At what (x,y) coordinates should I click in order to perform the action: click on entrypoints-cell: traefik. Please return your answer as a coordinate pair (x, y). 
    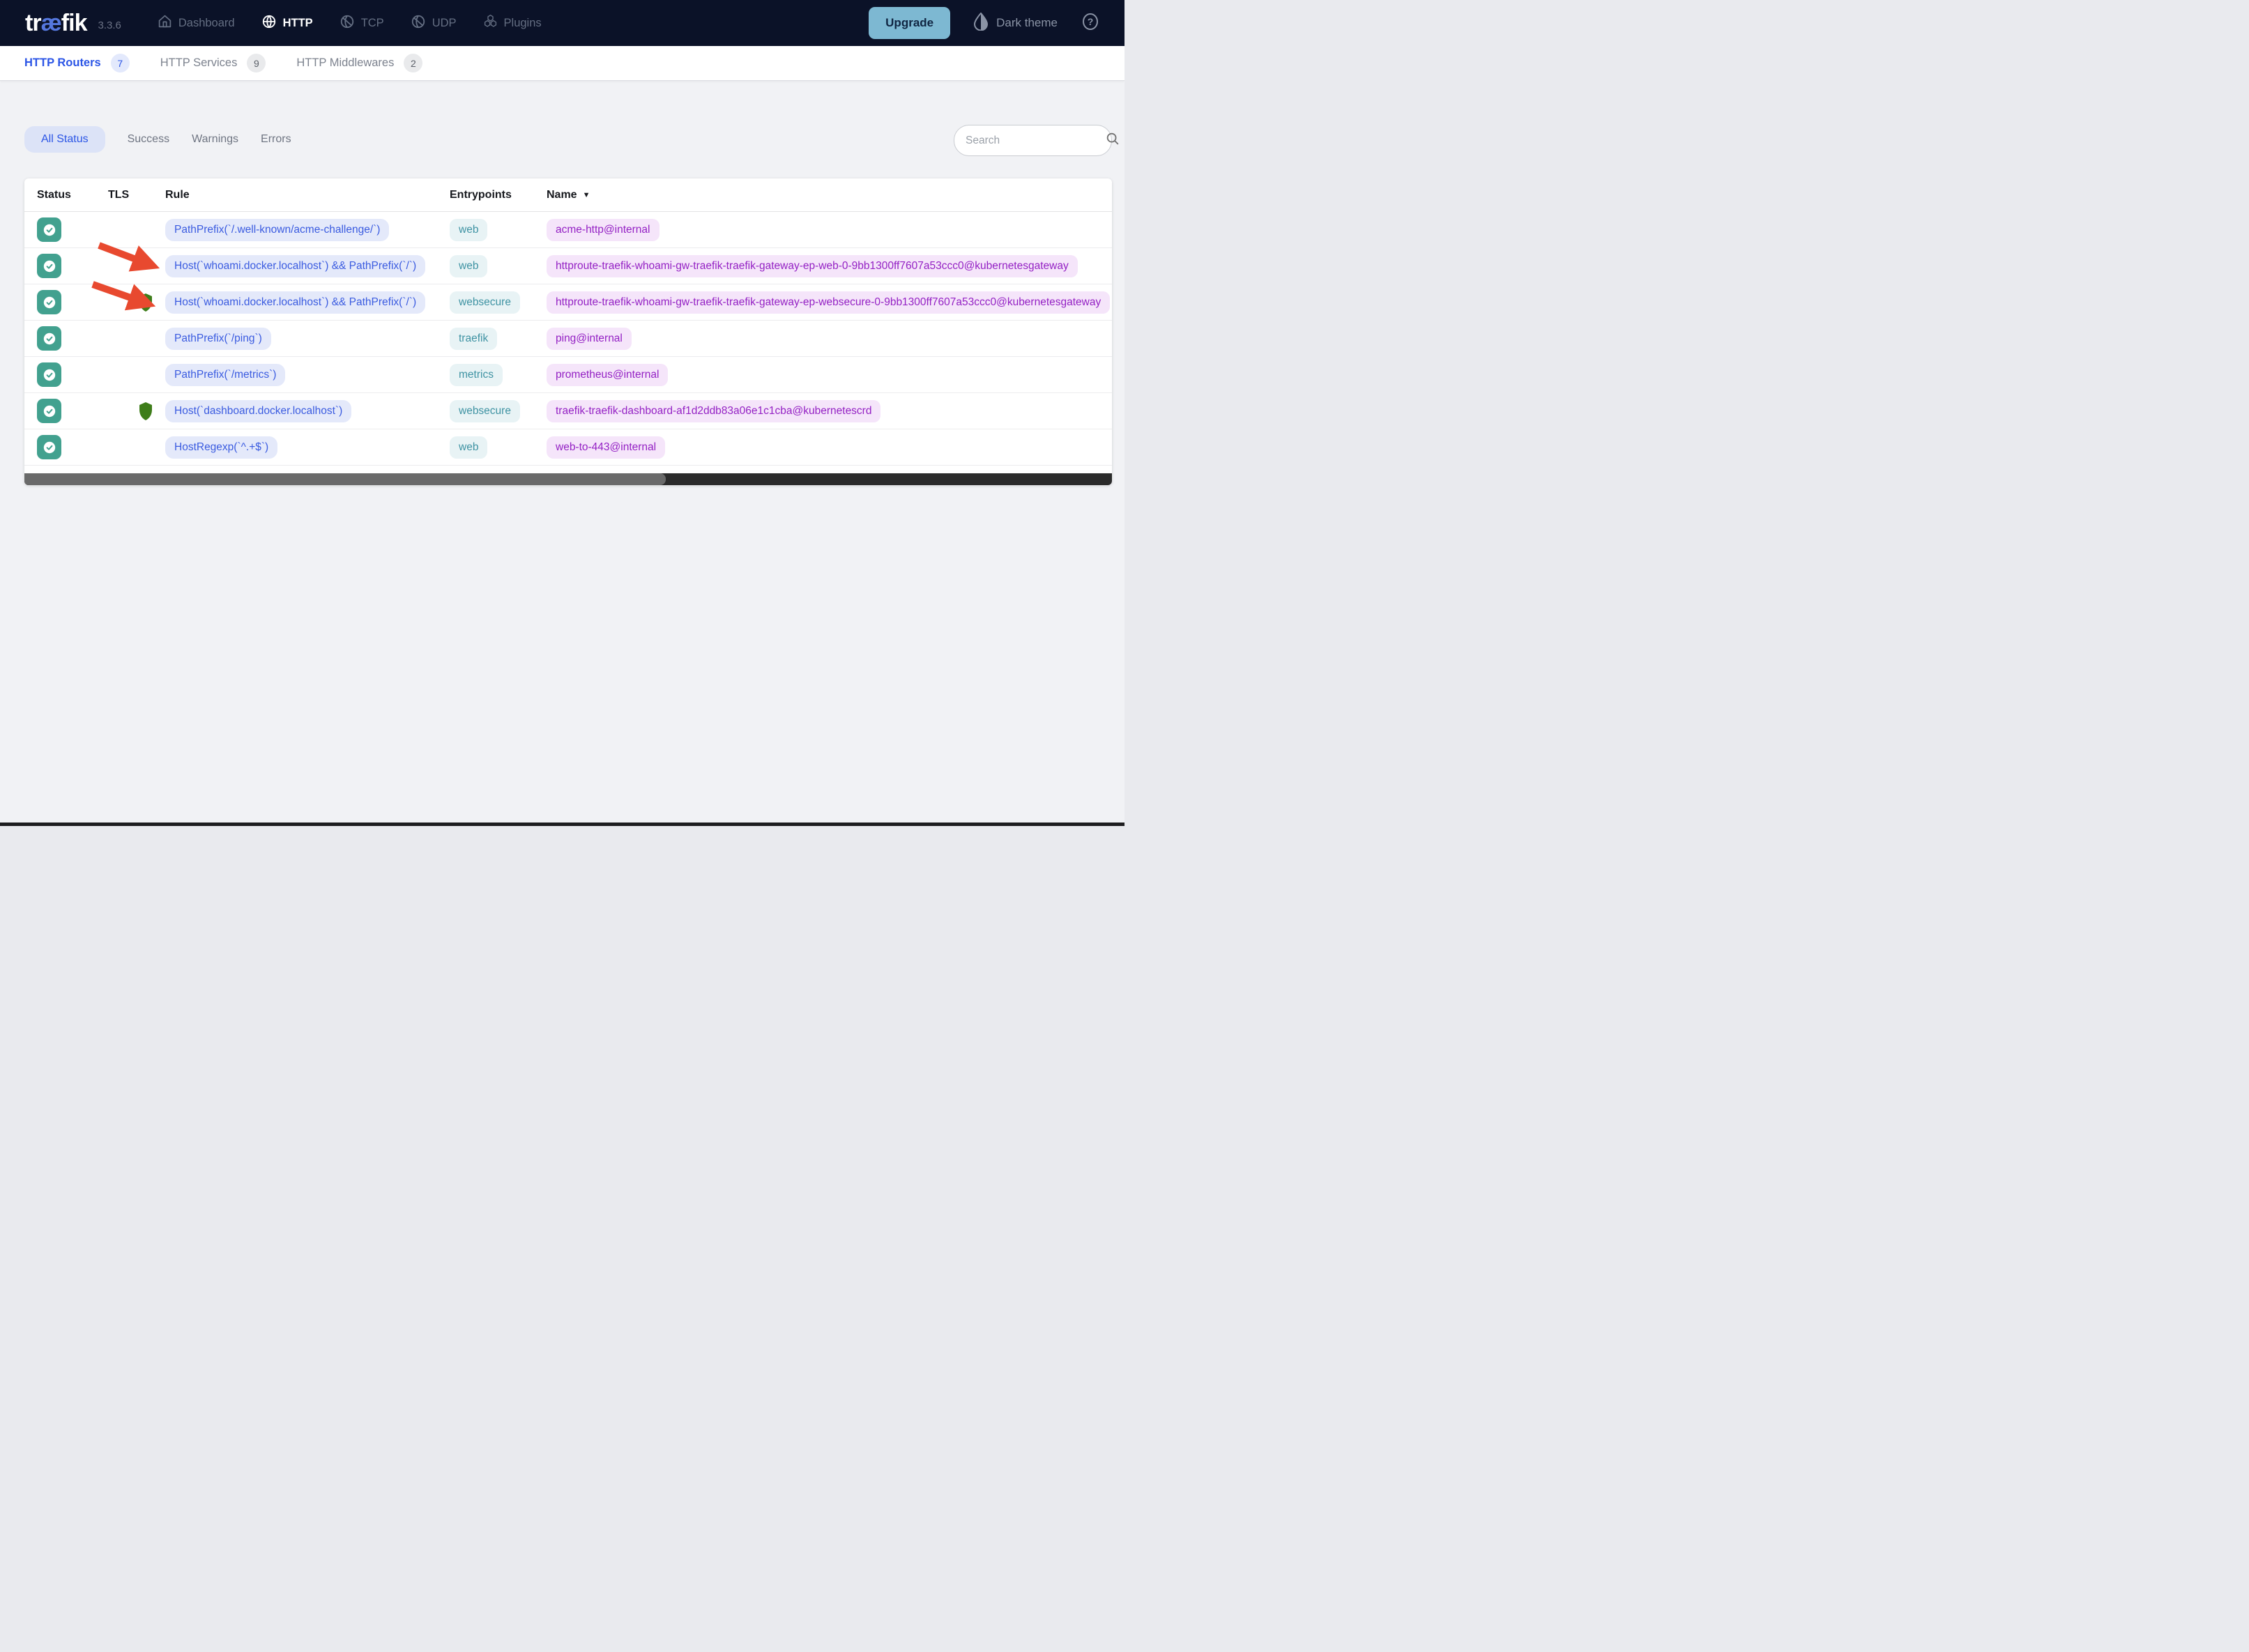
    Looking at the image, I should click on (498, 338).